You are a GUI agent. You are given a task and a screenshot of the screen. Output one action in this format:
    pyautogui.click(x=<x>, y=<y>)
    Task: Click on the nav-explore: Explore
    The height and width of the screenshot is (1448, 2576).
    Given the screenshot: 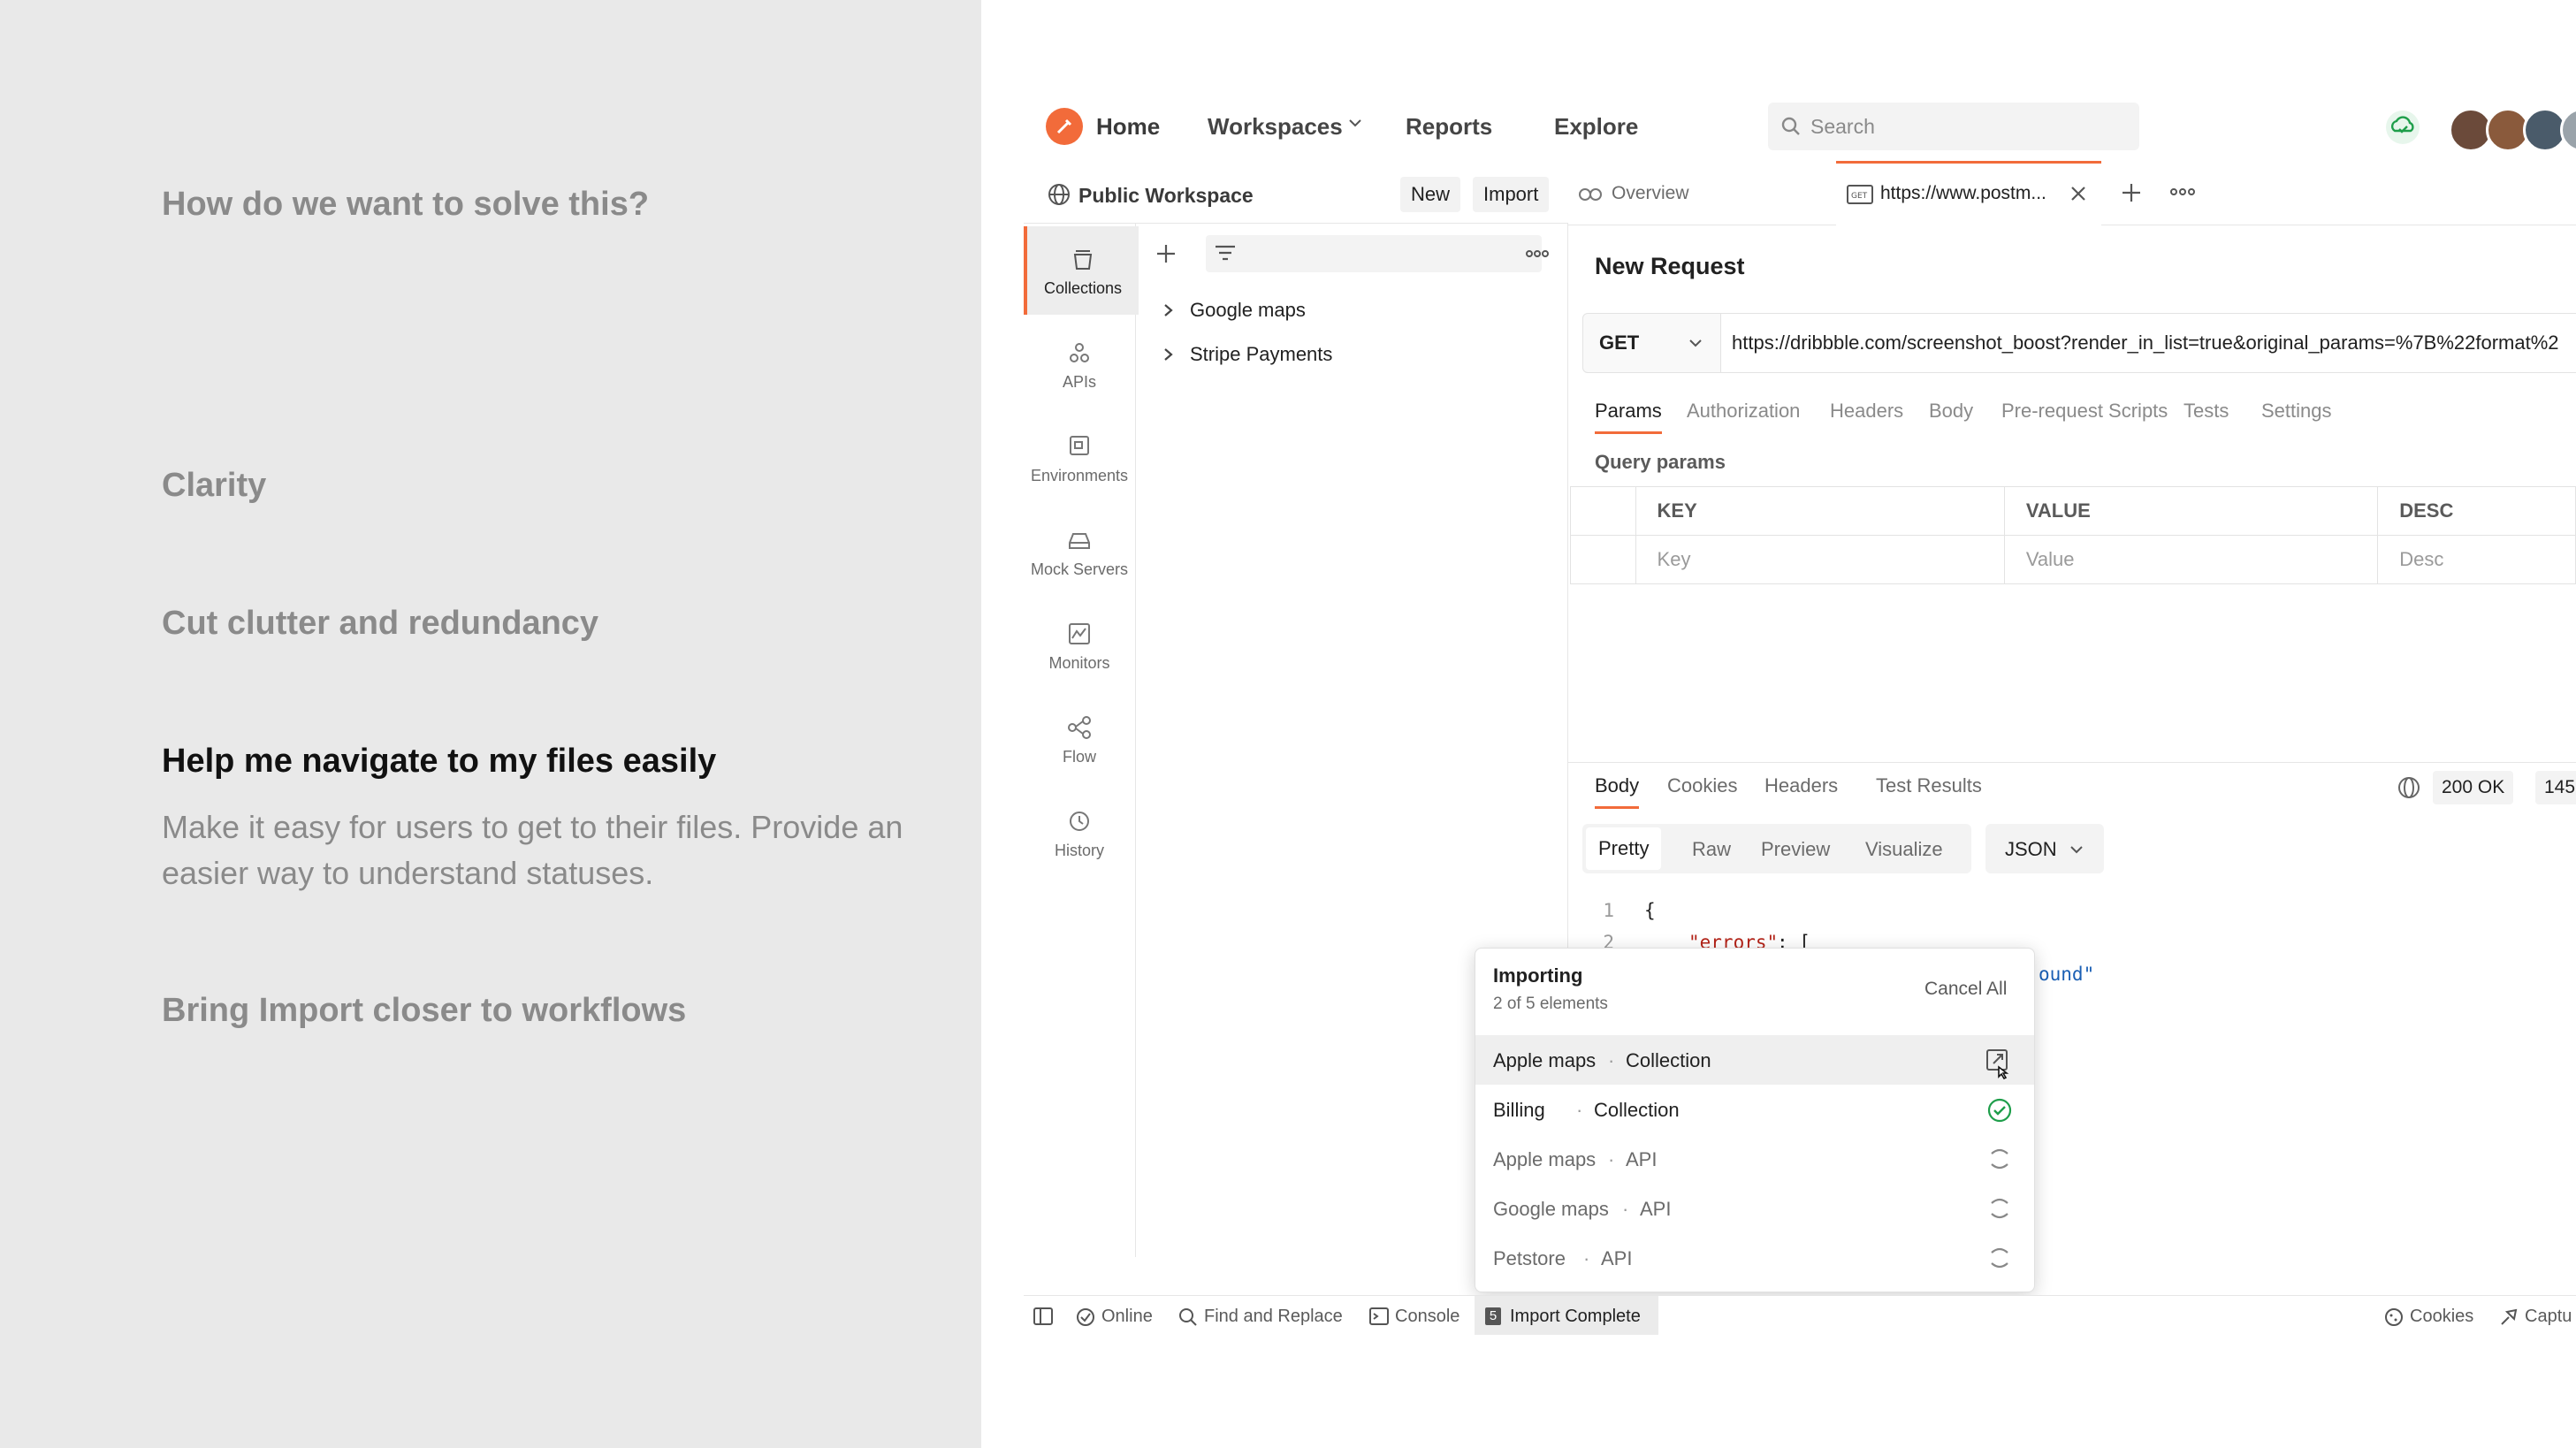 What is the action you would take?
    pyautogui.click(x=1596, y=127)
    